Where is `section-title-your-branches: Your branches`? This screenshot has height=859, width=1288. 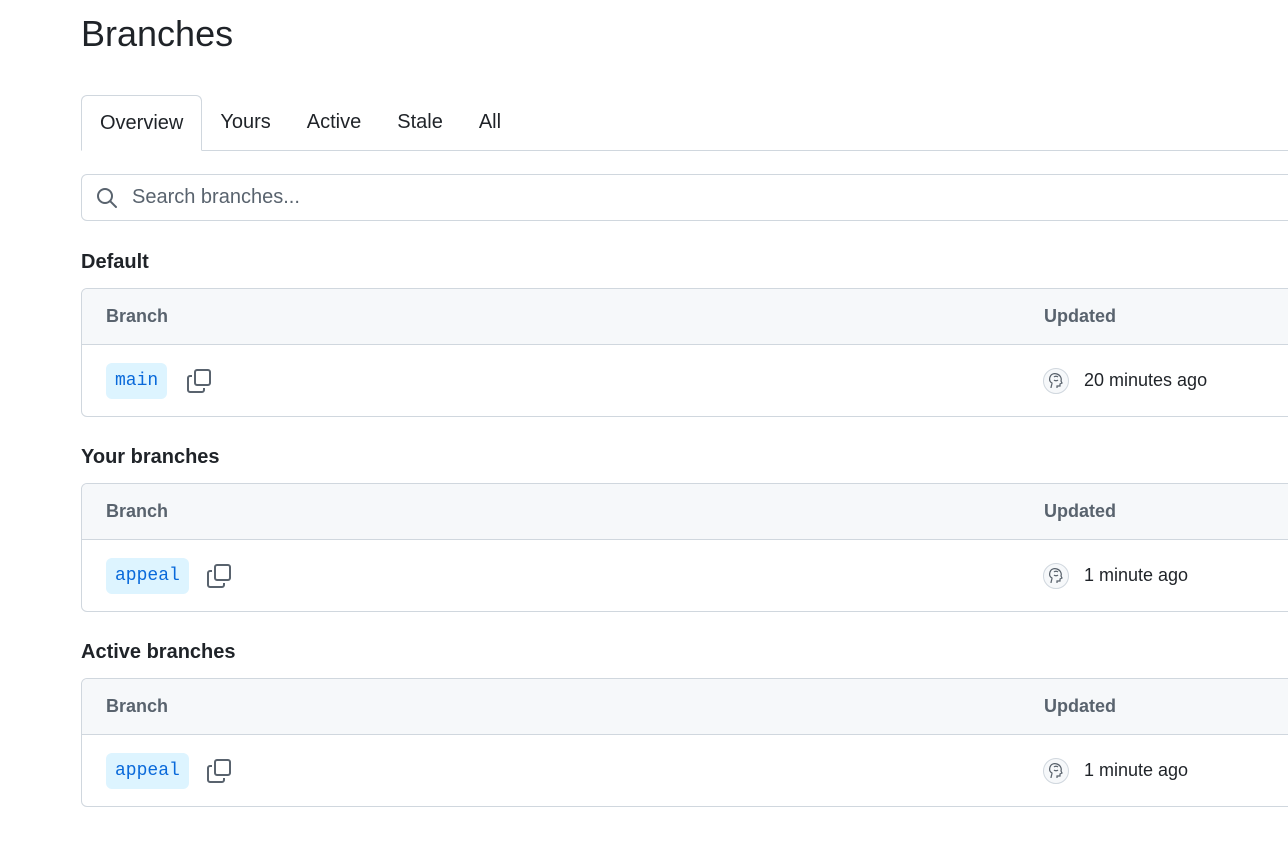 section-title-your-branches: Your branches is located at coordinates (150, 457).